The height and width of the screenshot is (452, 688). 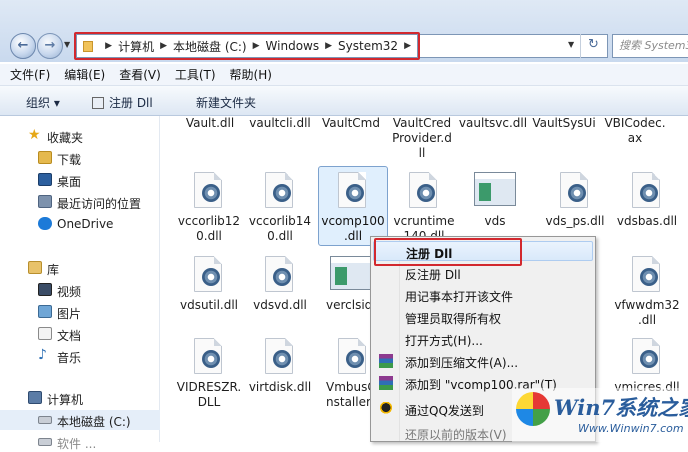 What do you see at coordinates (571, 44) in the screenshot?
I see `address-dropdown-icon: ▼` at bounding box center [571, 44].